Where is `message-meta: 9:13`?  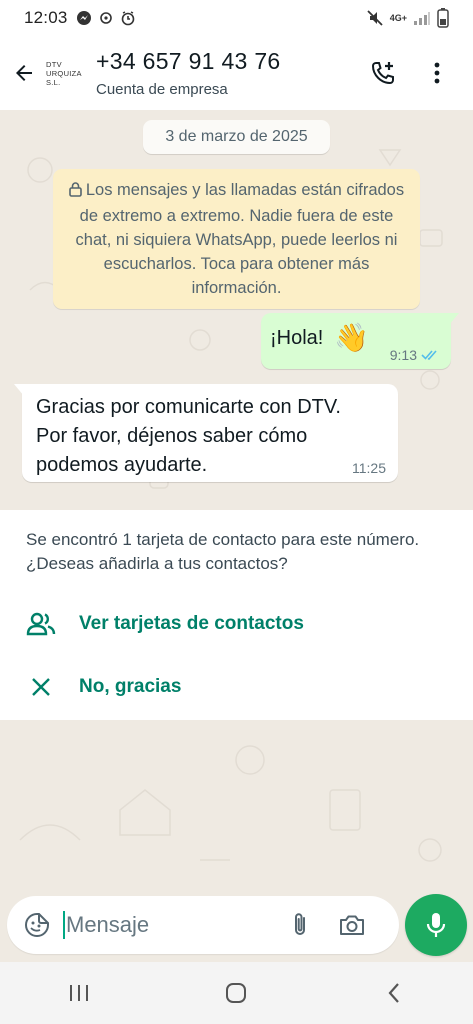
message-meta: 9:13 is located at coordinates (415, 355).